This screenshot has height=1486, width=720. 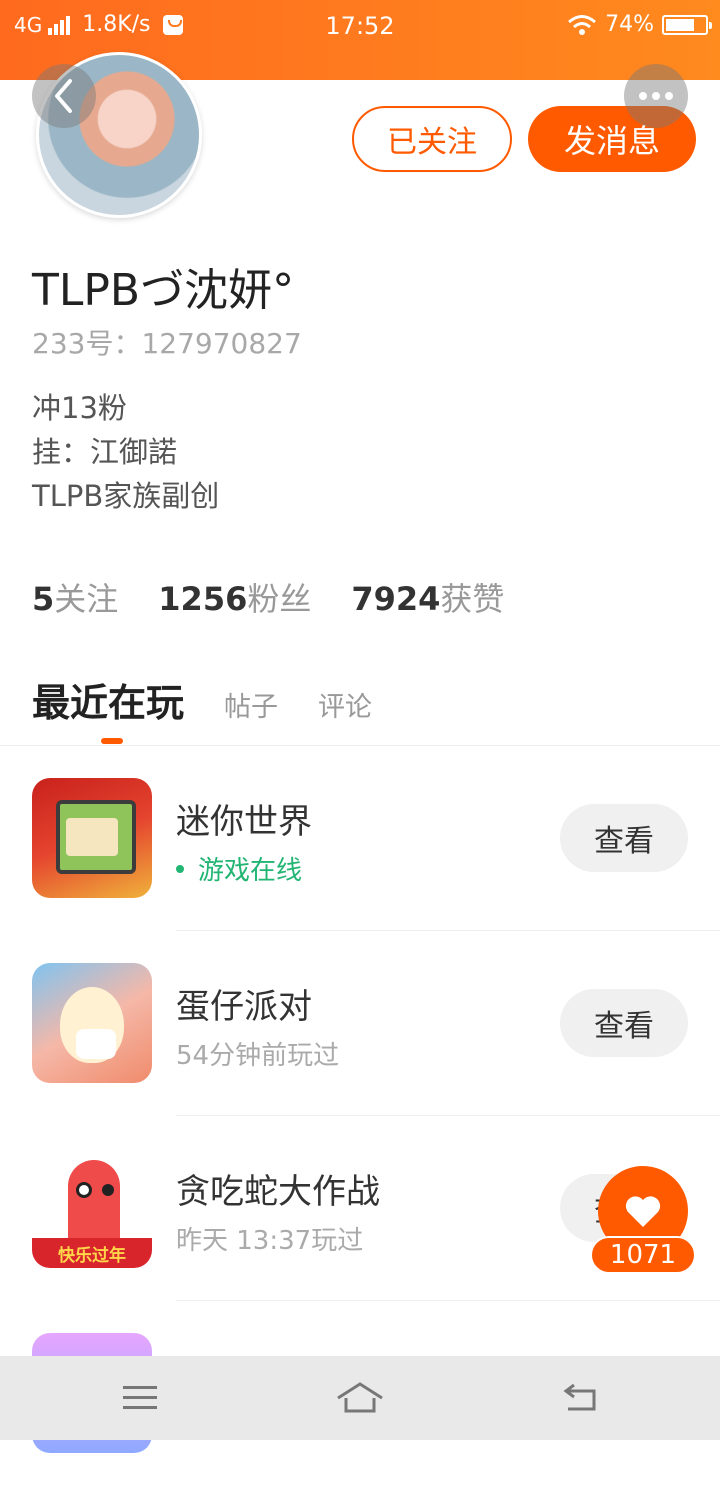 What do you see at coordinates (108, 699) in the screenshot?
I see `tab-recently-played: 最近在玩` at bounding box center [108, 699].